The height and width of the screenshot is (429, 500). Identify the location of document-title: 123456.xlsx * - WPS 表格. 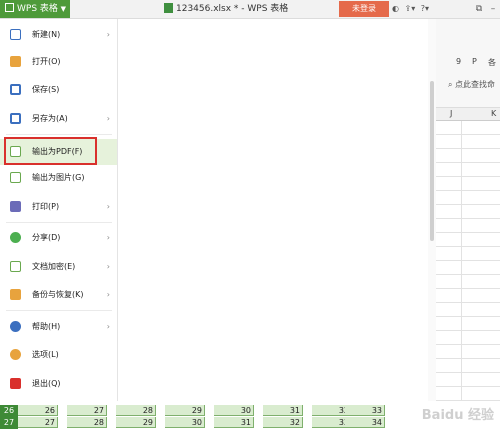
(226, 9).